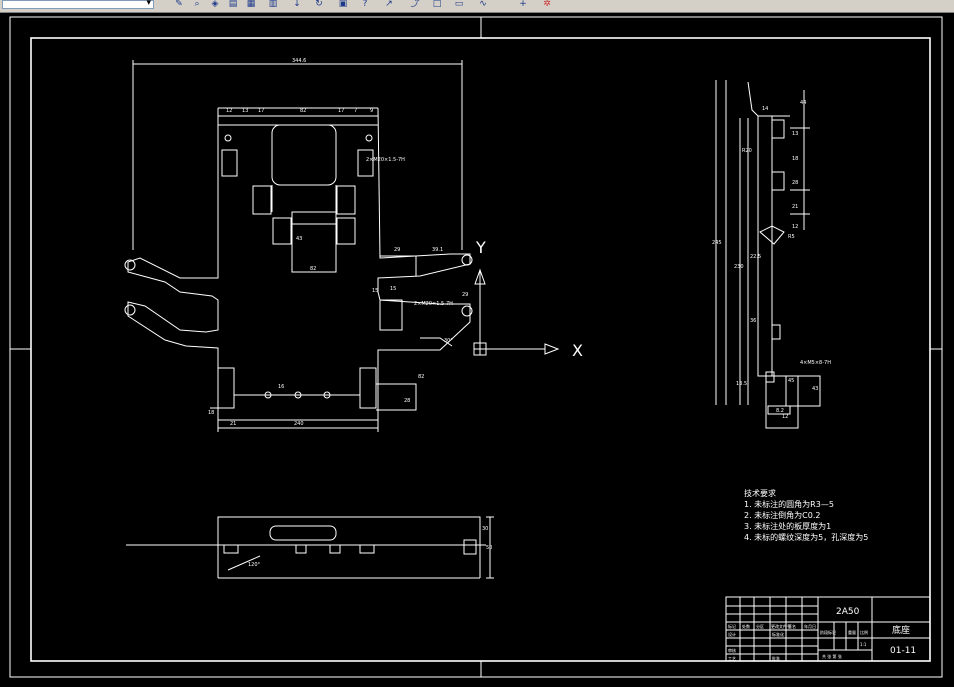  Describe the element at coordinates (765, 109) in the screenshot. I see `side-dim-14: 14` at that location.